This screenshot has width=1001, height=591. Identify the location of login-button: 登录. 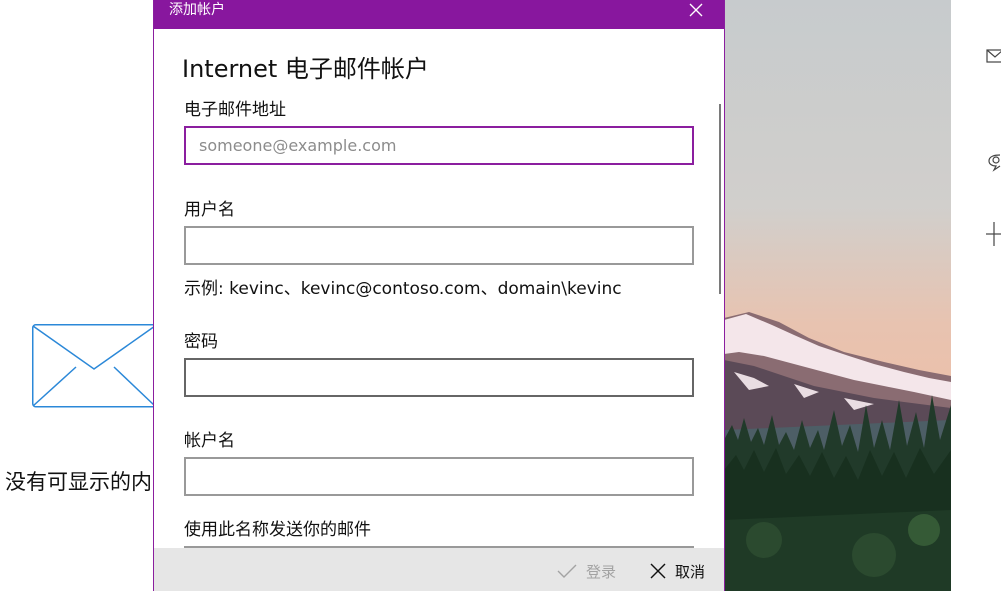
(586, 571).